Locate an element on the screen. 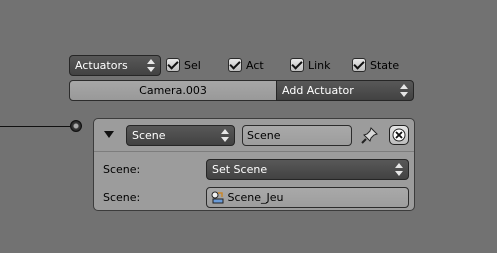 Image resolution: width=497 pixels, height=253 pixels. object-name-field: Camera.003 is located at coordinates (173, 90).